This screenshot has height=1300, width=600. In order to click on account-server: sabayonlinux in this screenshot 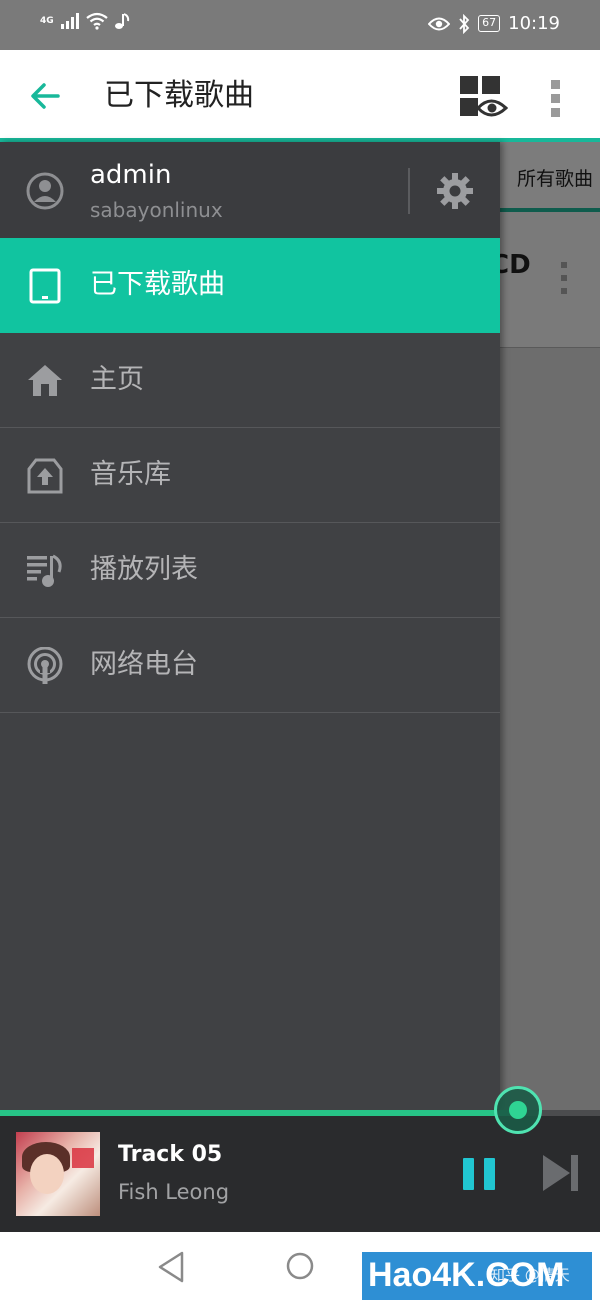, I will do `click(156, 210)`.